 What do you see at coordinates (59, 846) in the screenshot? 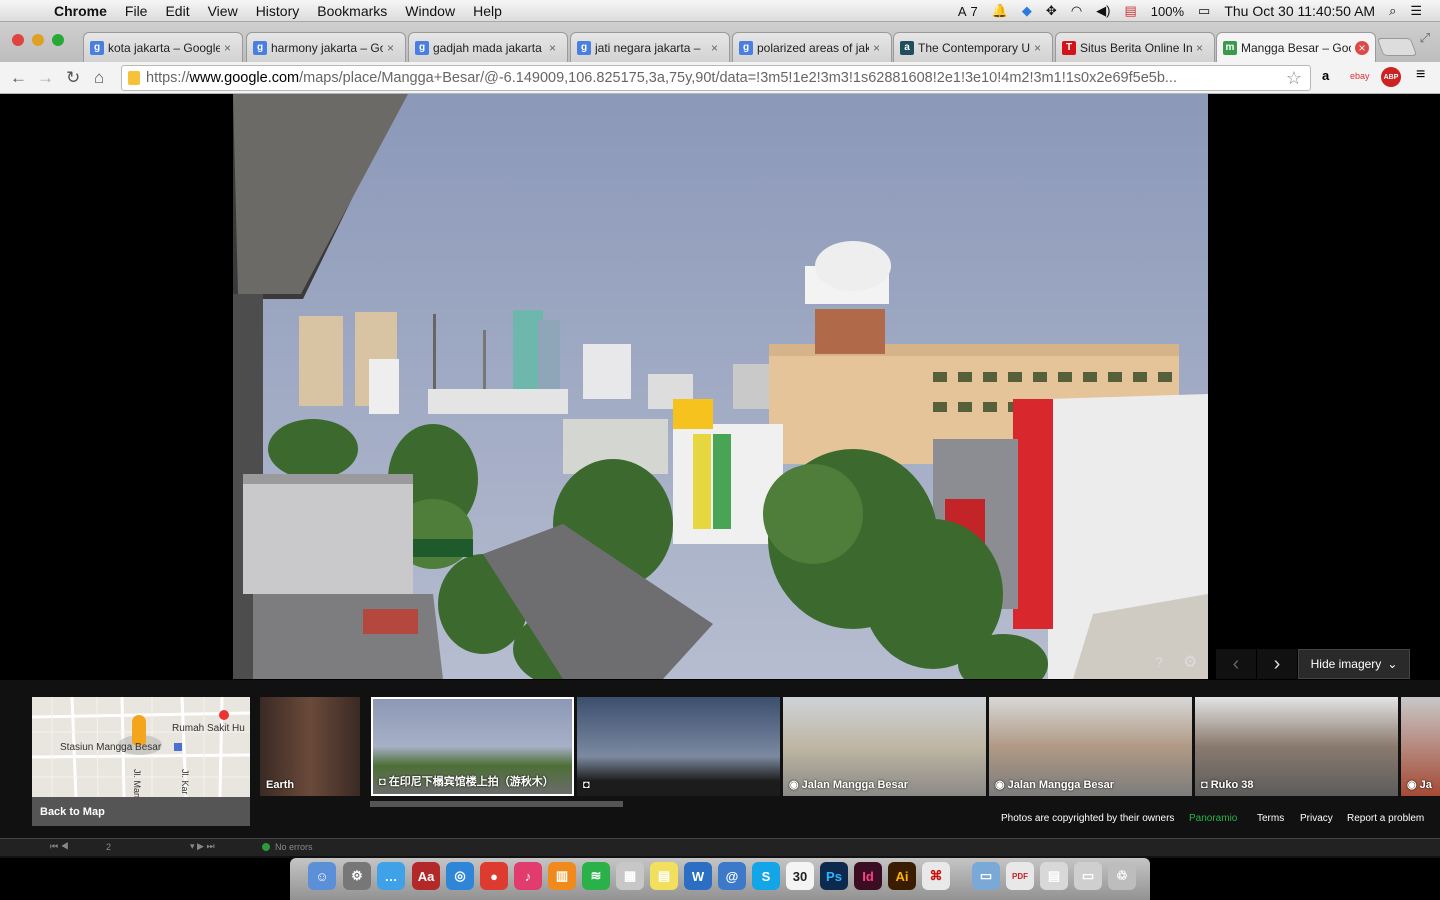
I see `first-page-icon: ⏮ ◀` at bounding box center [59, 846].